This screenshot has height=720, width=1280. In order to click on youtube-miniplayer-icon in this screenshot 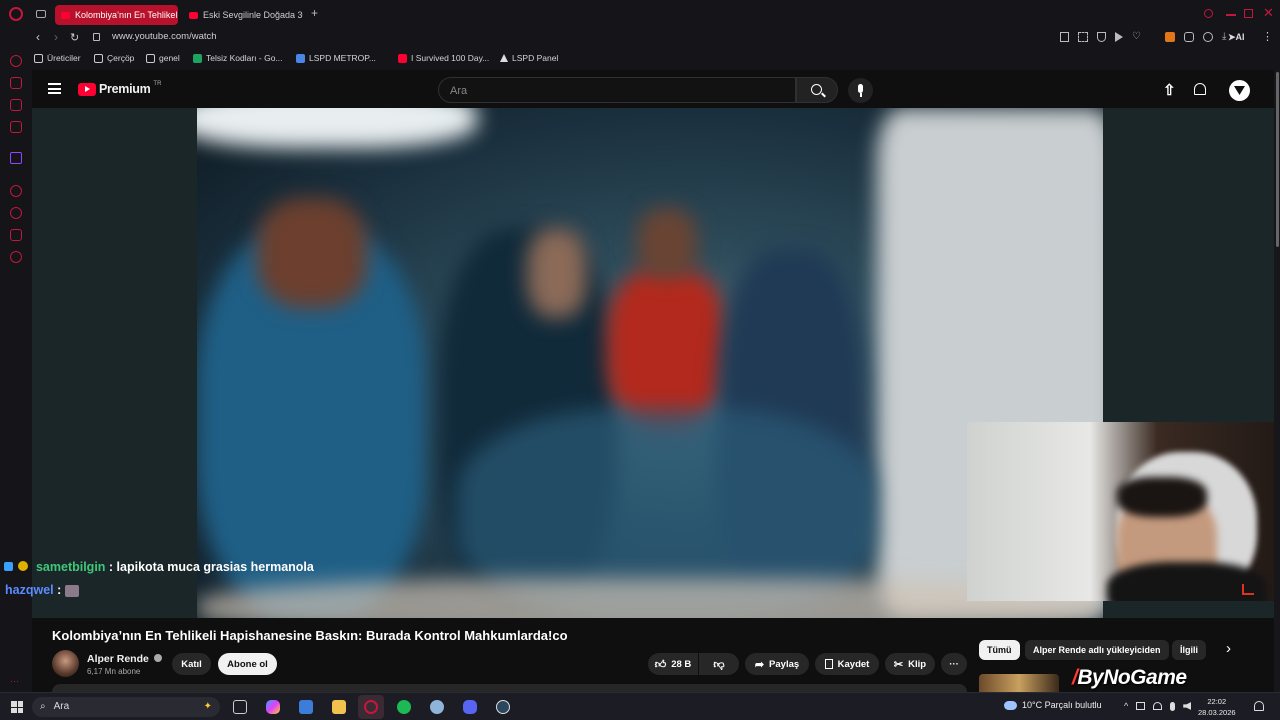, I will do `click(1248, 589)`.